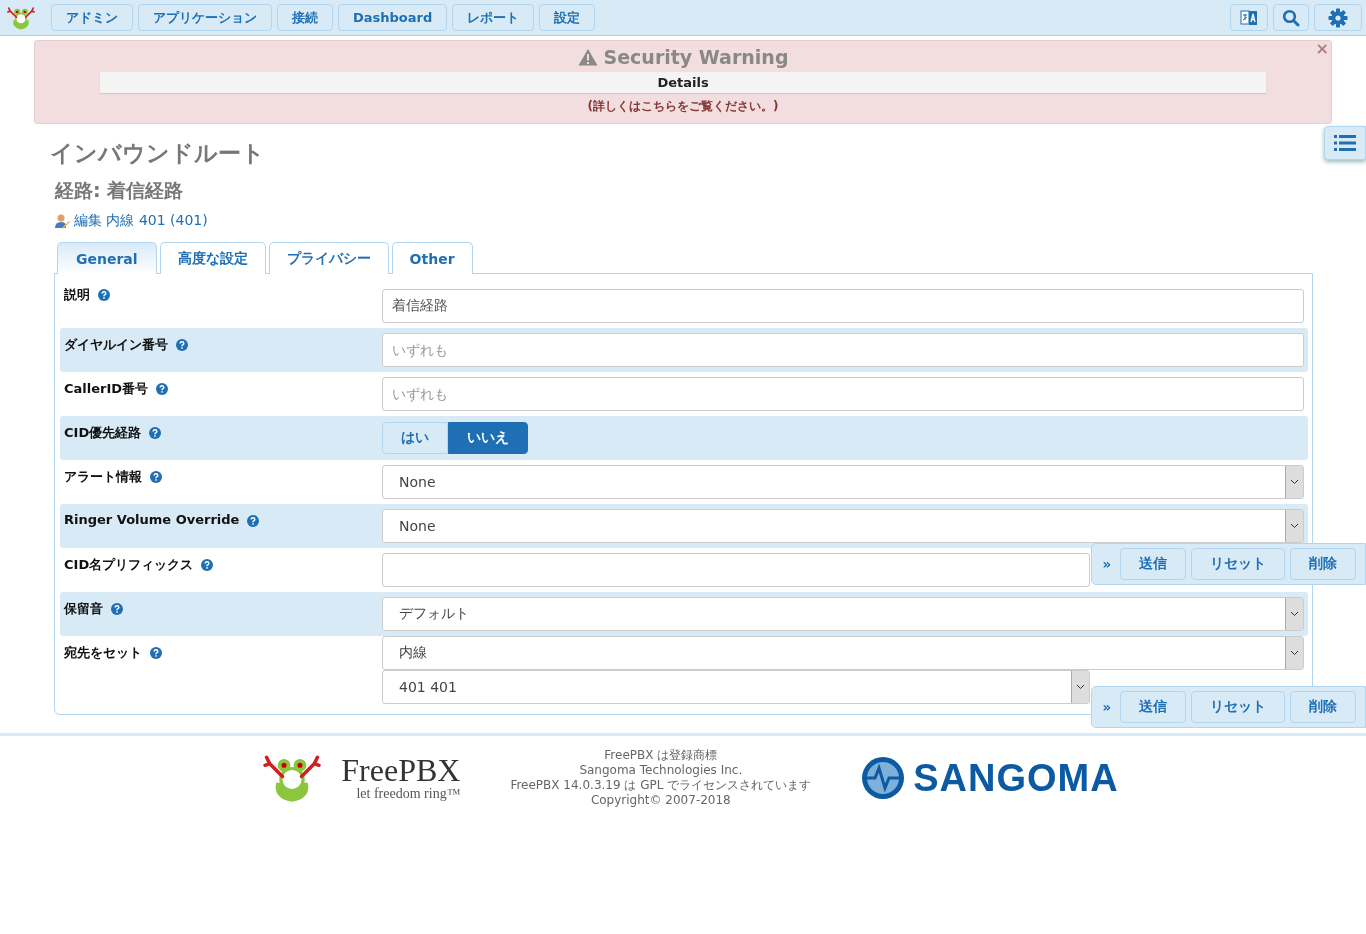 The width and height of the screenshot is (1366, 934). I want to click on warning-icon, so click(587, 57).